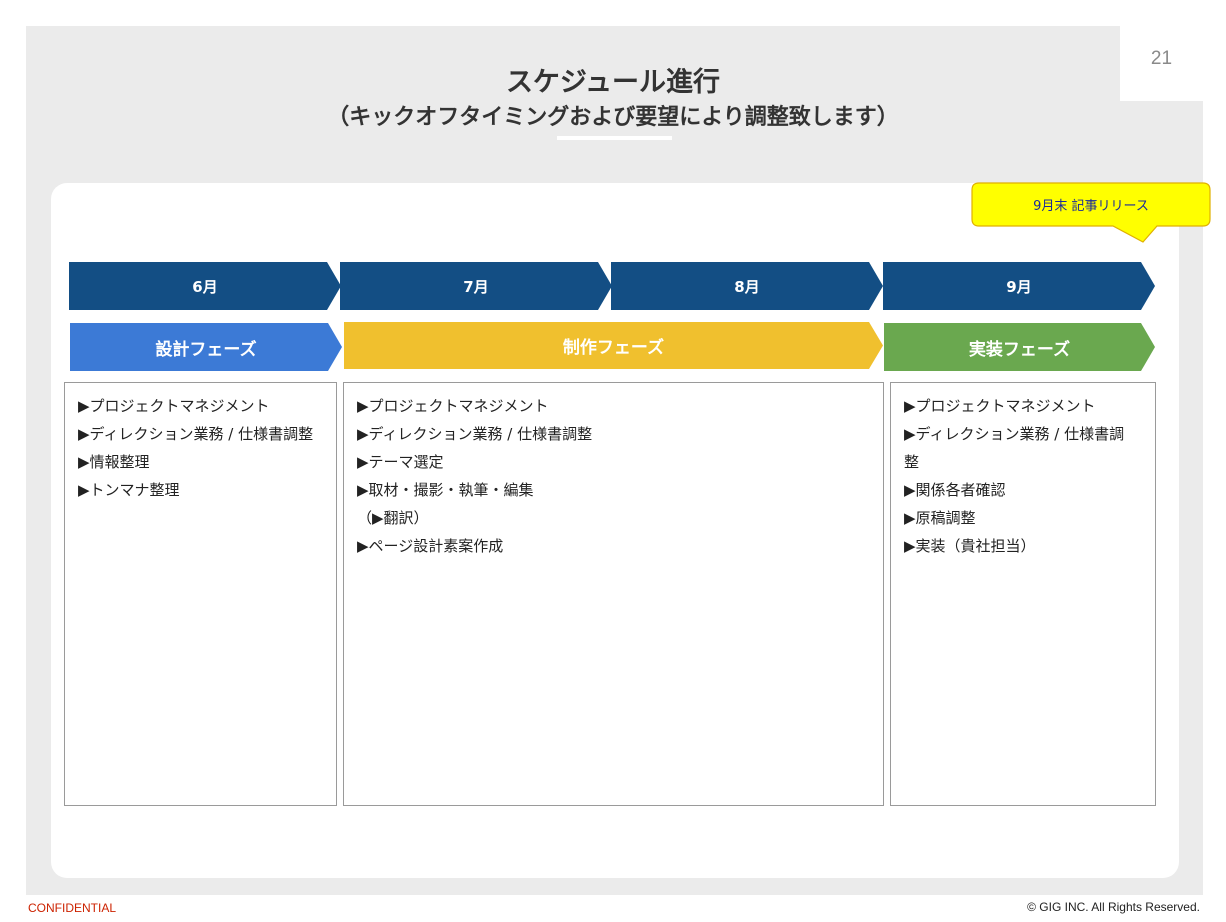 The image size is (1226, 922). What do you see at coordinates (955, 490) in the screenshot?
I see `task-item: ▶関係各者確認` at bounding box center [955, 490].